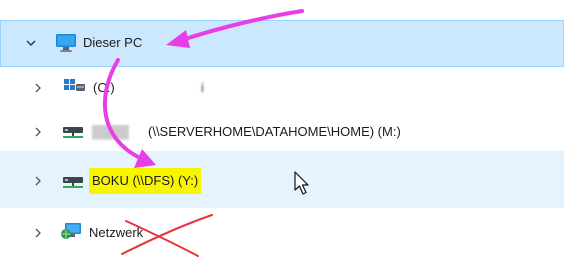 The image size is (564, 263). I want to click on mouse-cursor-icon, so click(301, 183).